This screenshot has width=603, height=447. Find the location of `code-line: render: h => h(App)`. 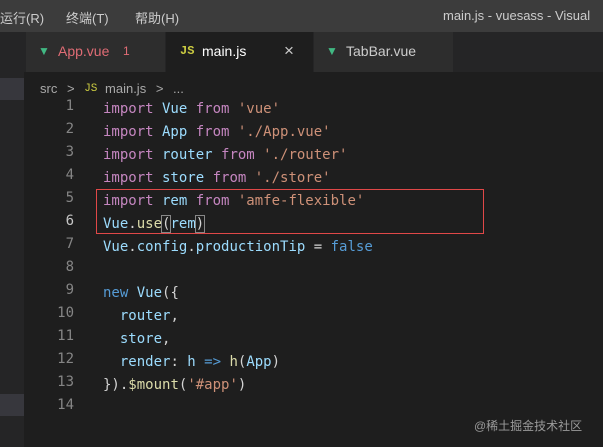

code-line: render: h => h(App) is located at coordinates (191, 362).